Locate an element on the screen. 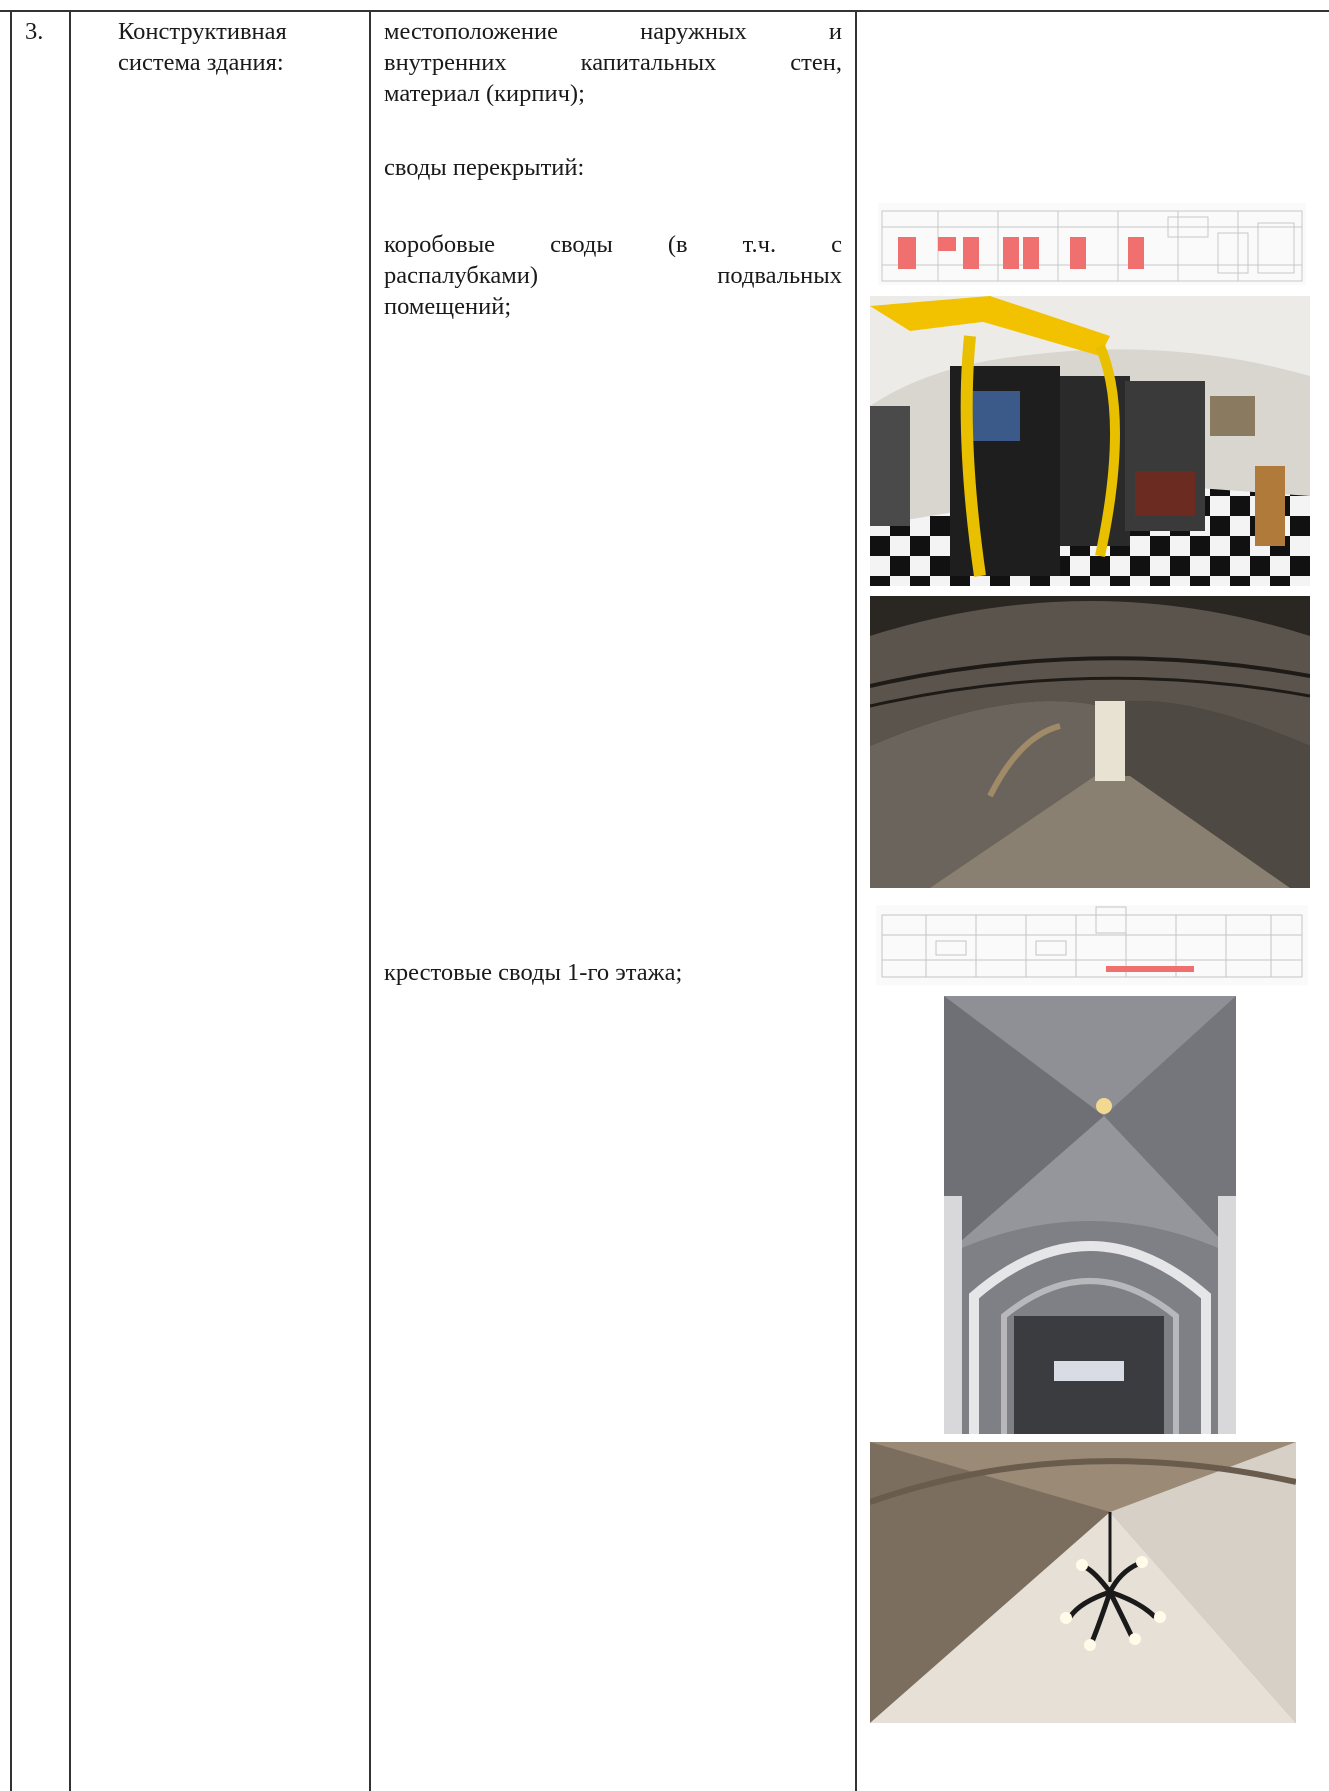 The height and width of the screenshot is (1791, 1329). cross-vault-corridor-photo is located at coordinates (1090, 1215).